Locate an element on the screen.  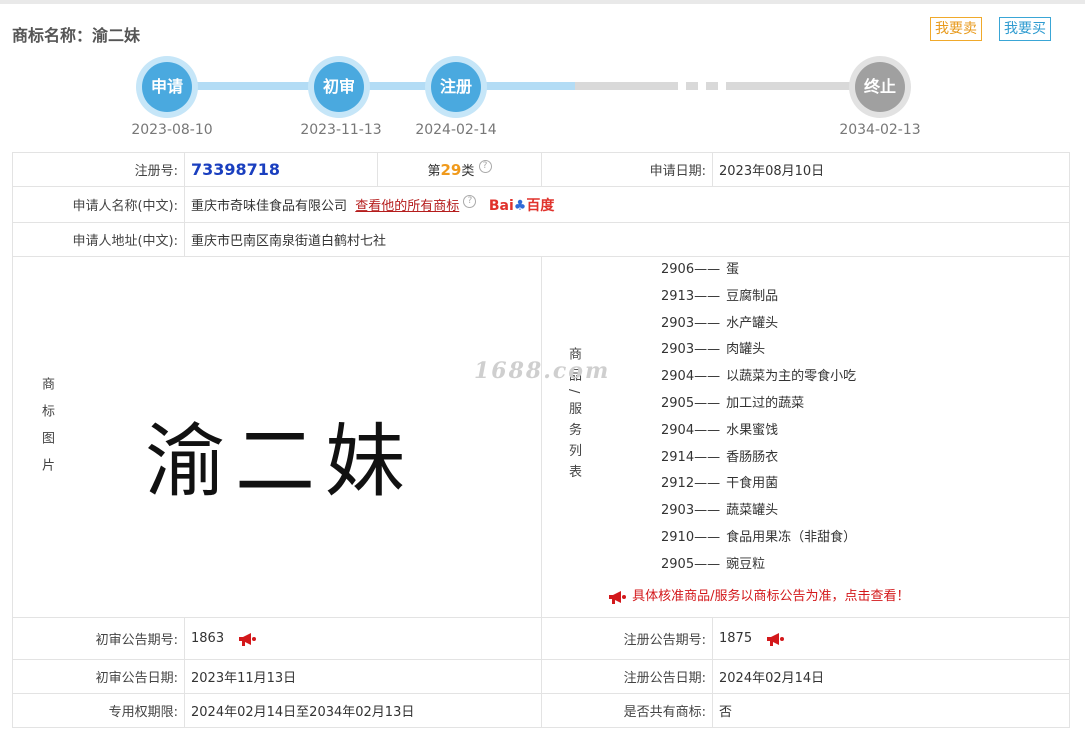
goods-item: 2903—— 水产罐头 is located at coordinates (758, 324).